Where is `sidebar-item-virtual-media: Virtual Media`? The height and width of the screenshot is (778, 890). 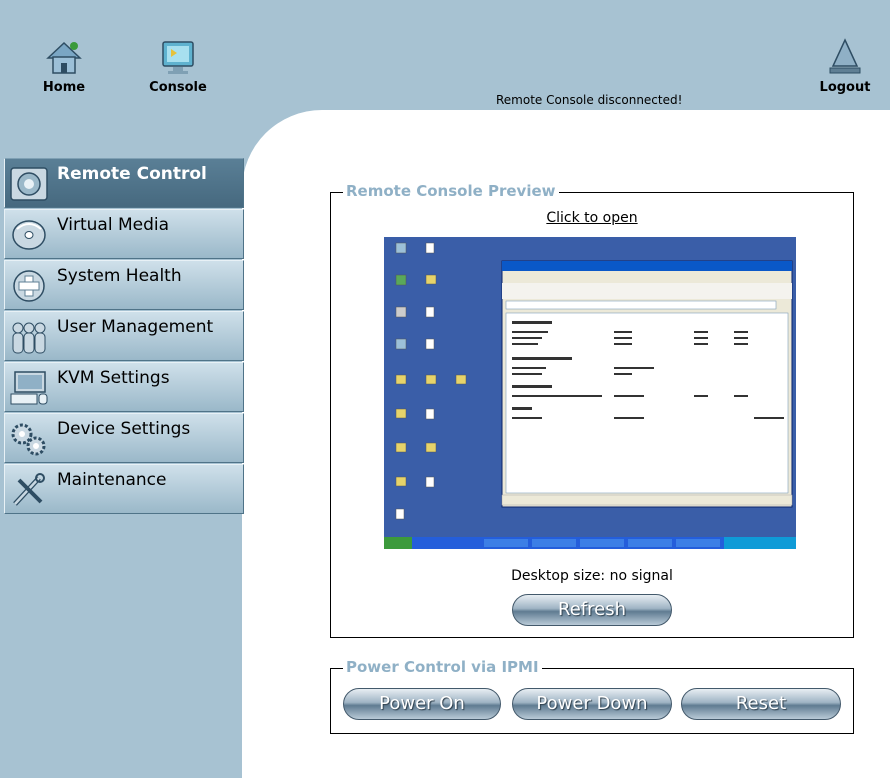
sidebar-item-virtual-media: Virtual Media is located at coordinates (124, 234).